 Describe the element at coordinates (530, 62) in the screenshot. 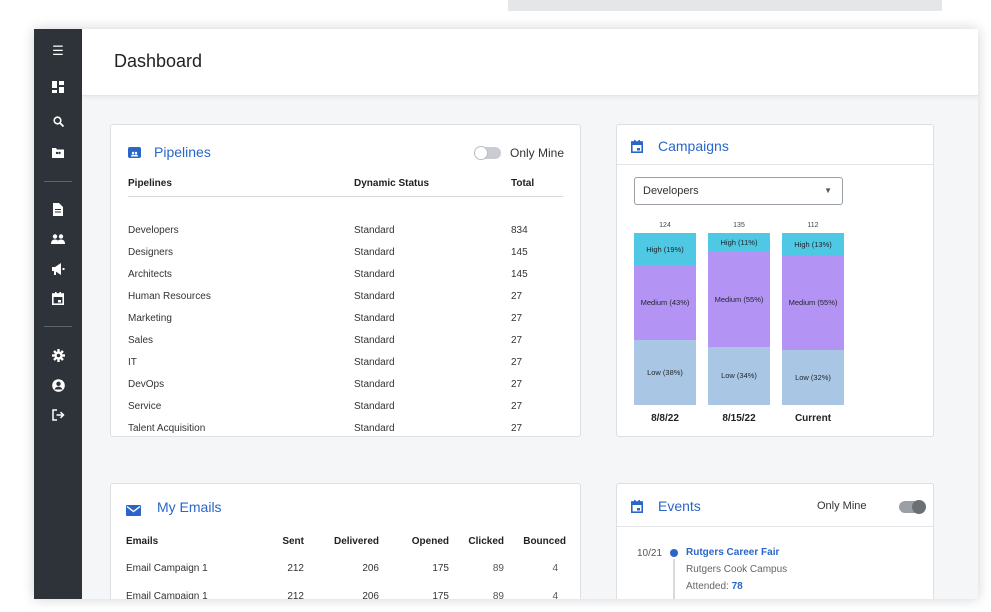

I see `page-header: Dashboard` at that location.